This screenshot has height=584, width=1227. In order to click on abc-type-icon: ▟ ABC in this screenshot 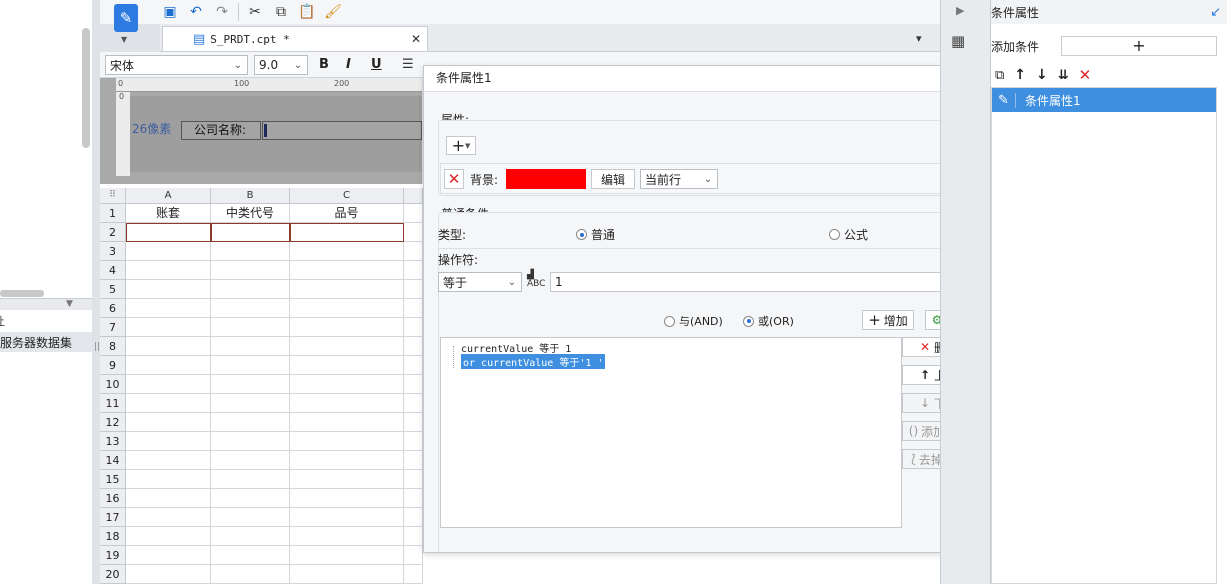, I will do `click(536, 280)`.